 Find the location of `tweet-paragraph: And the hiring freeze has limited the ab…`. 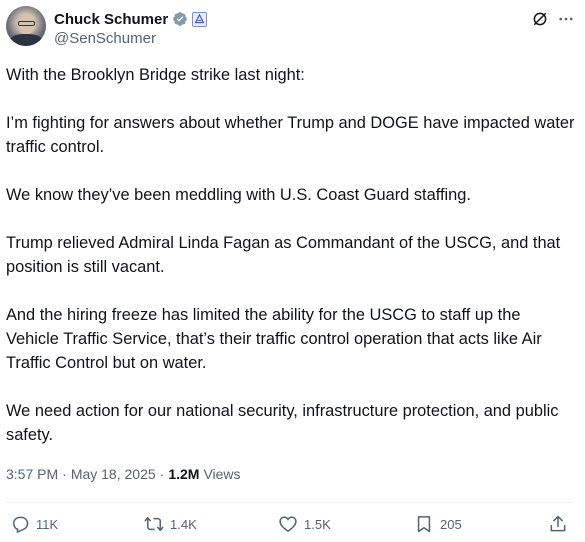

tweet-paragraph: And the hiring freeze has limited the ab… is located at coordinates (274, 339).